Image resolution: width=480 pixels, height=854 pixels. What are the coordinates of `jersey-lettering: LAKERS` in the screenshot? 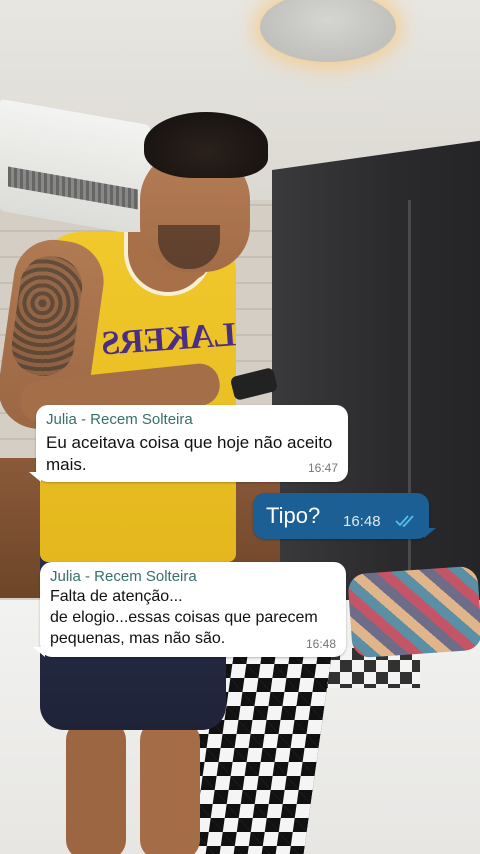 It's located at (169, 339).